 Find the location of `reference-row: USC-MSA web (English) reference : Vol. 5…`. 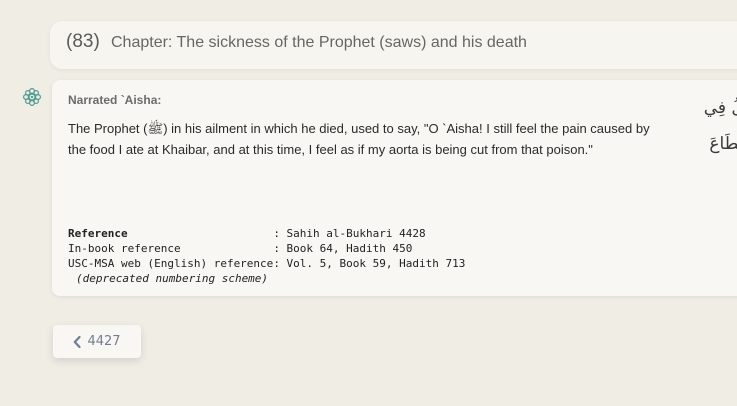

reference-row: USC-MSA web (English) reference : Vol. 5… is located at coordinates (266, 263).